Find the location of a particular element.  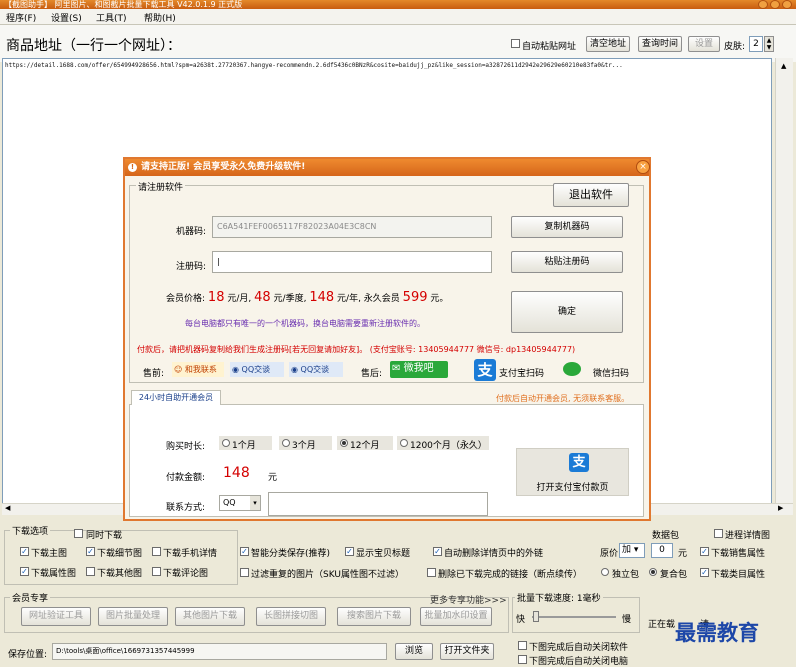

data-pack-label: 数据包 is located at coordinates (666, 536).